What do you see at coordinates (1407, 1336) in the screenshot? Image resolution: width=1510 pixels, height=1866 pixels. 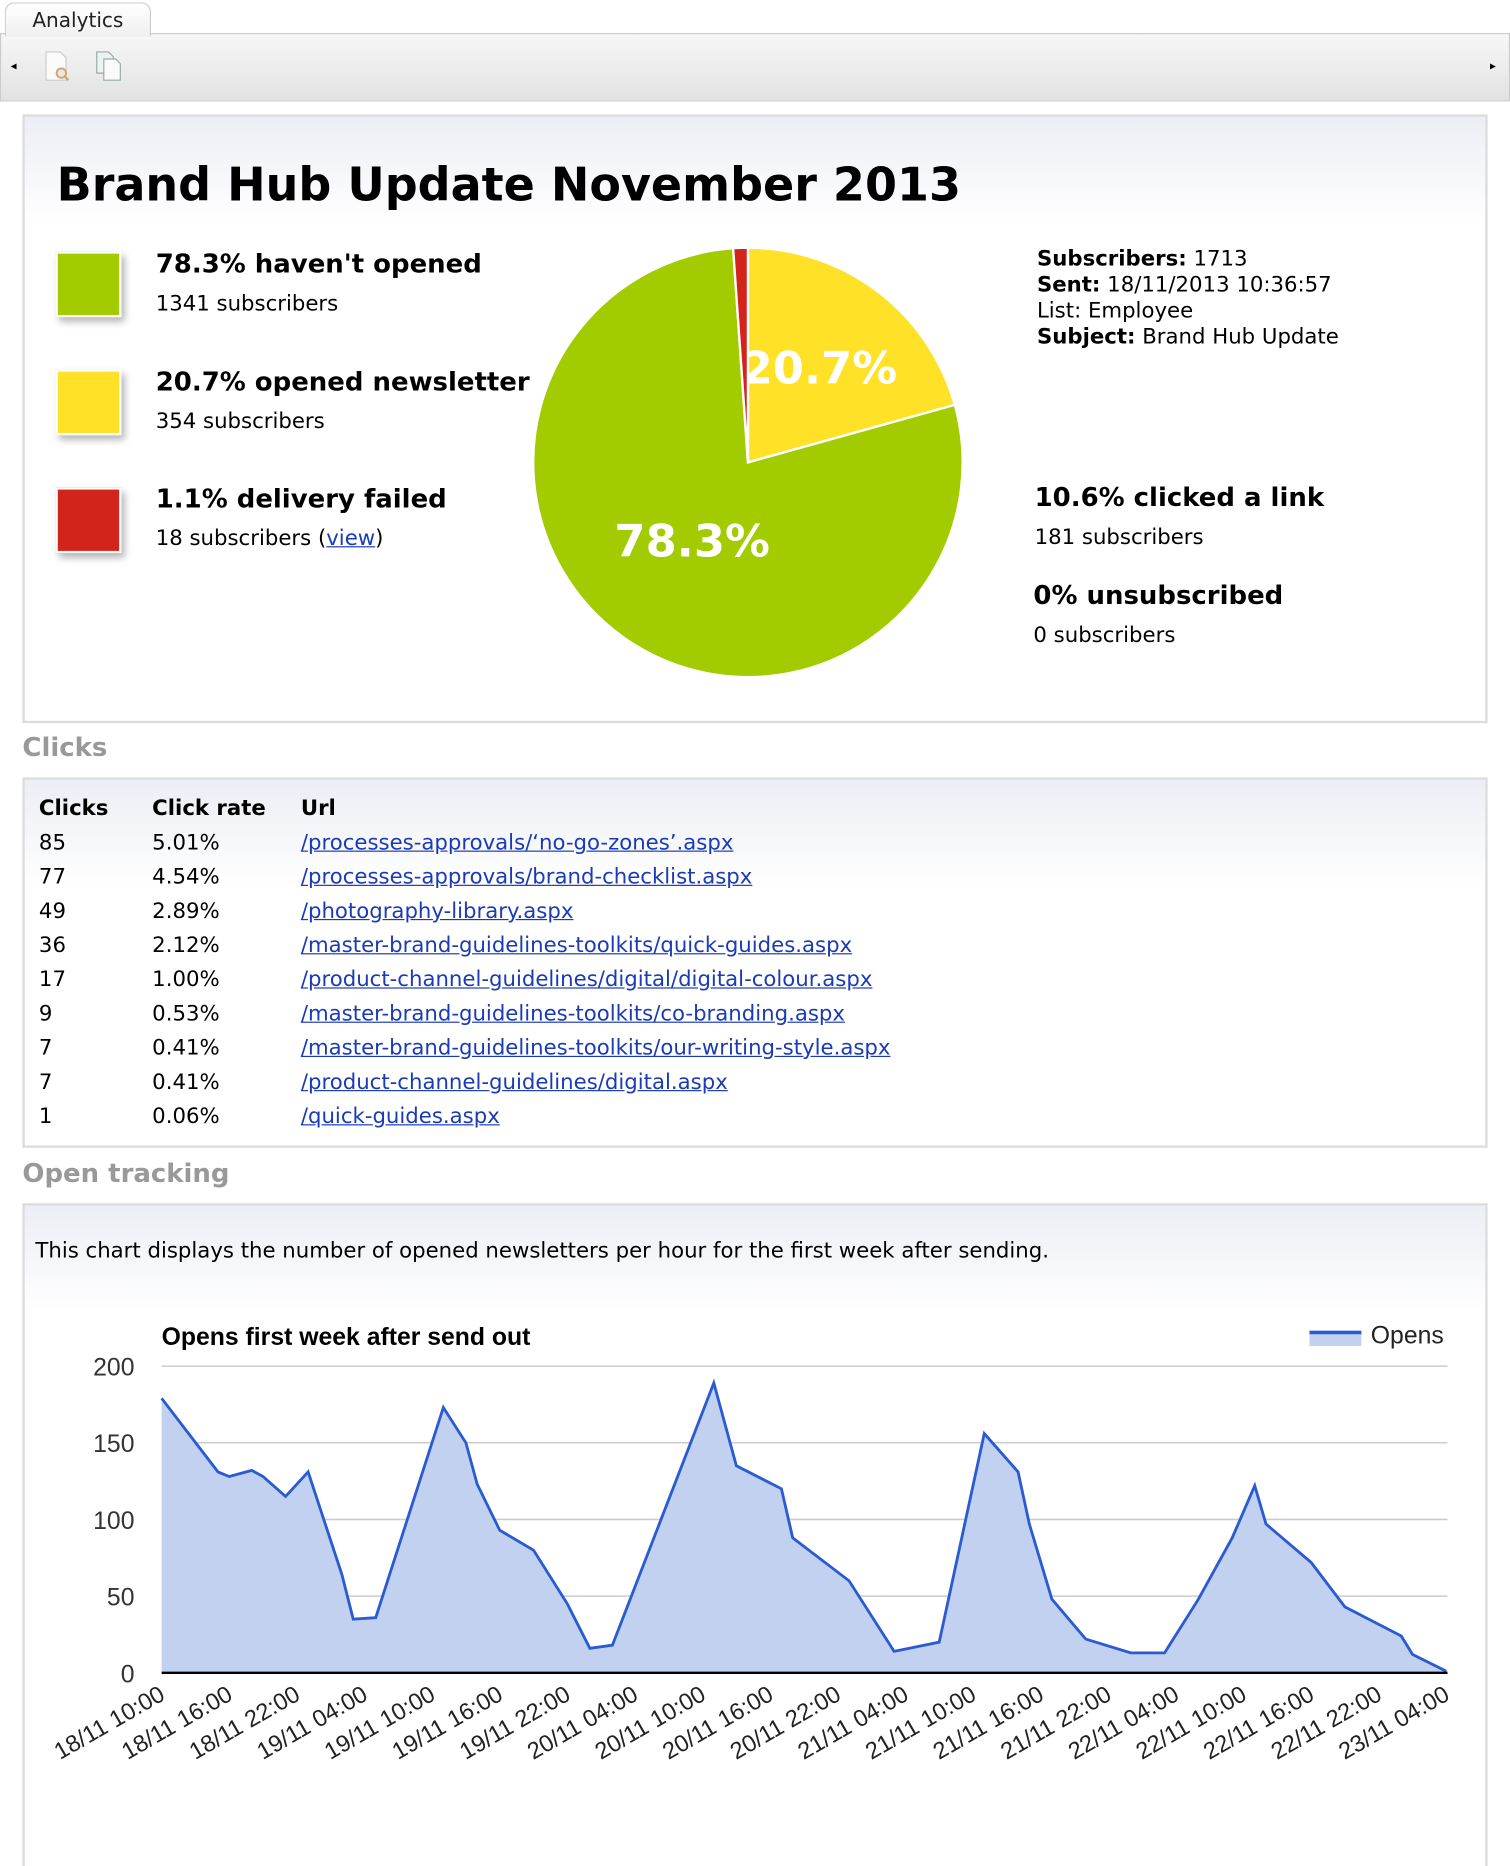 I see `legend-label: Opens` at bounding box center [1407, 1336].